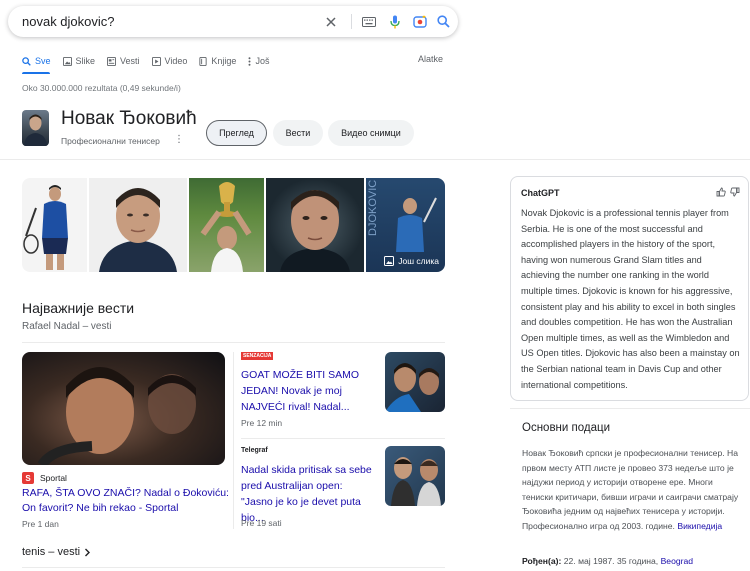 The width and height of the screenshot is (750, 571). I want to click on active-tab-indicator, so click(36, 73).